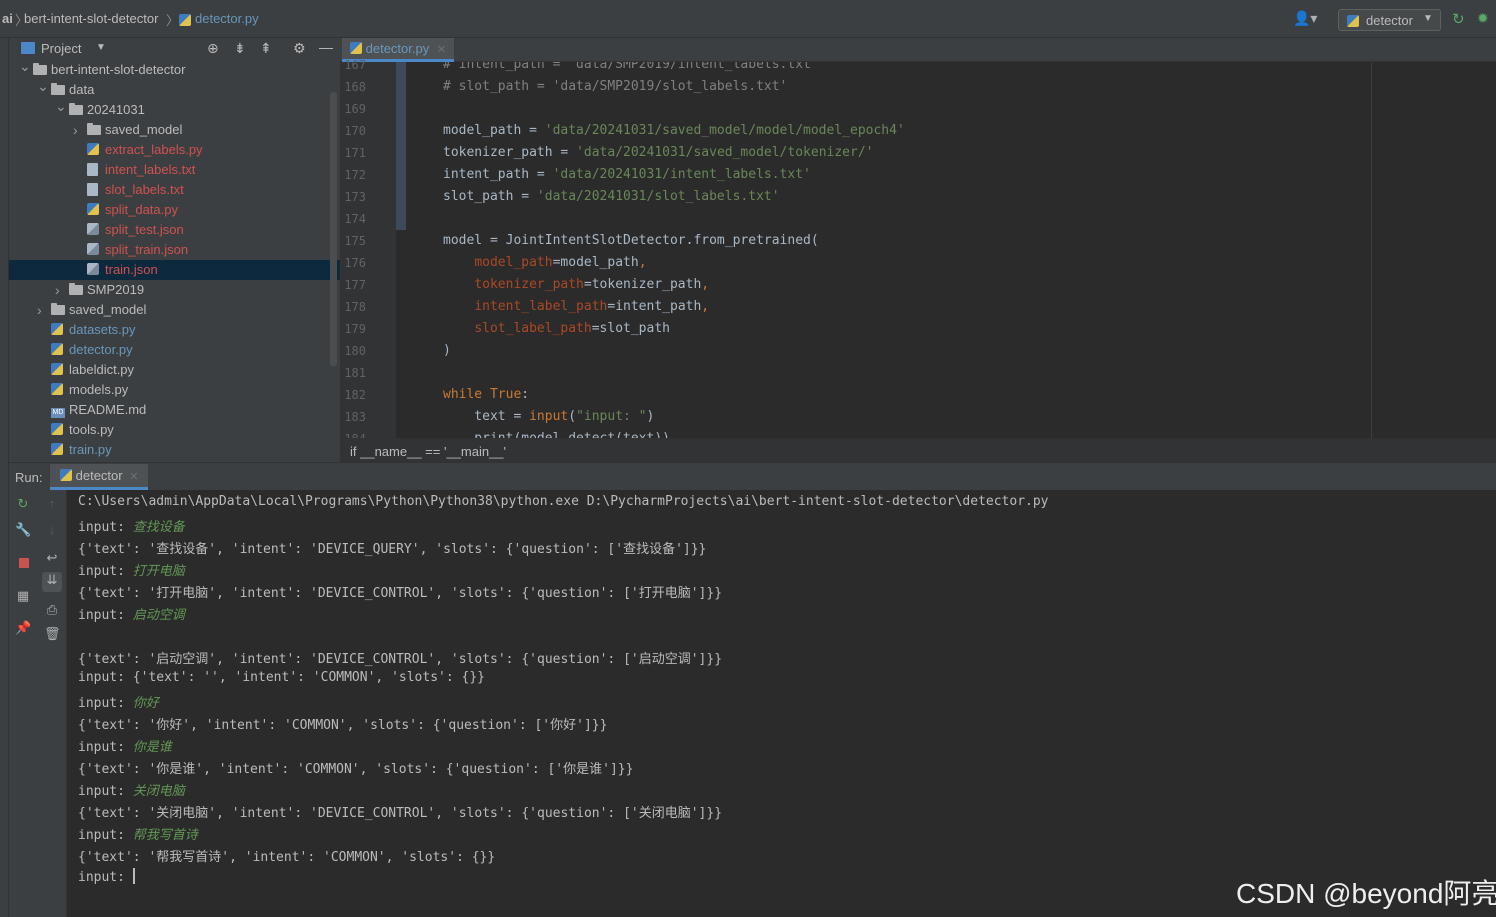 The width and height of the screenshot is (1496, 917). I want to click on line-number: 174, so click(355, 219).